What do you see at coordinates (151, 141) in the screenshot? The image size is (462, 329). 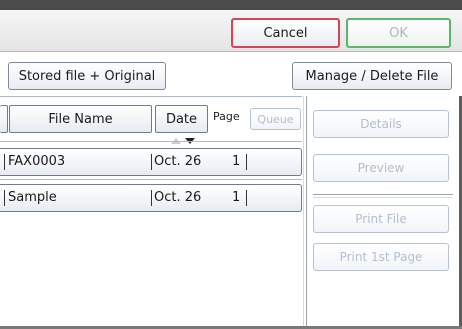 I see `header-divider` at bounding box center [151, 141].